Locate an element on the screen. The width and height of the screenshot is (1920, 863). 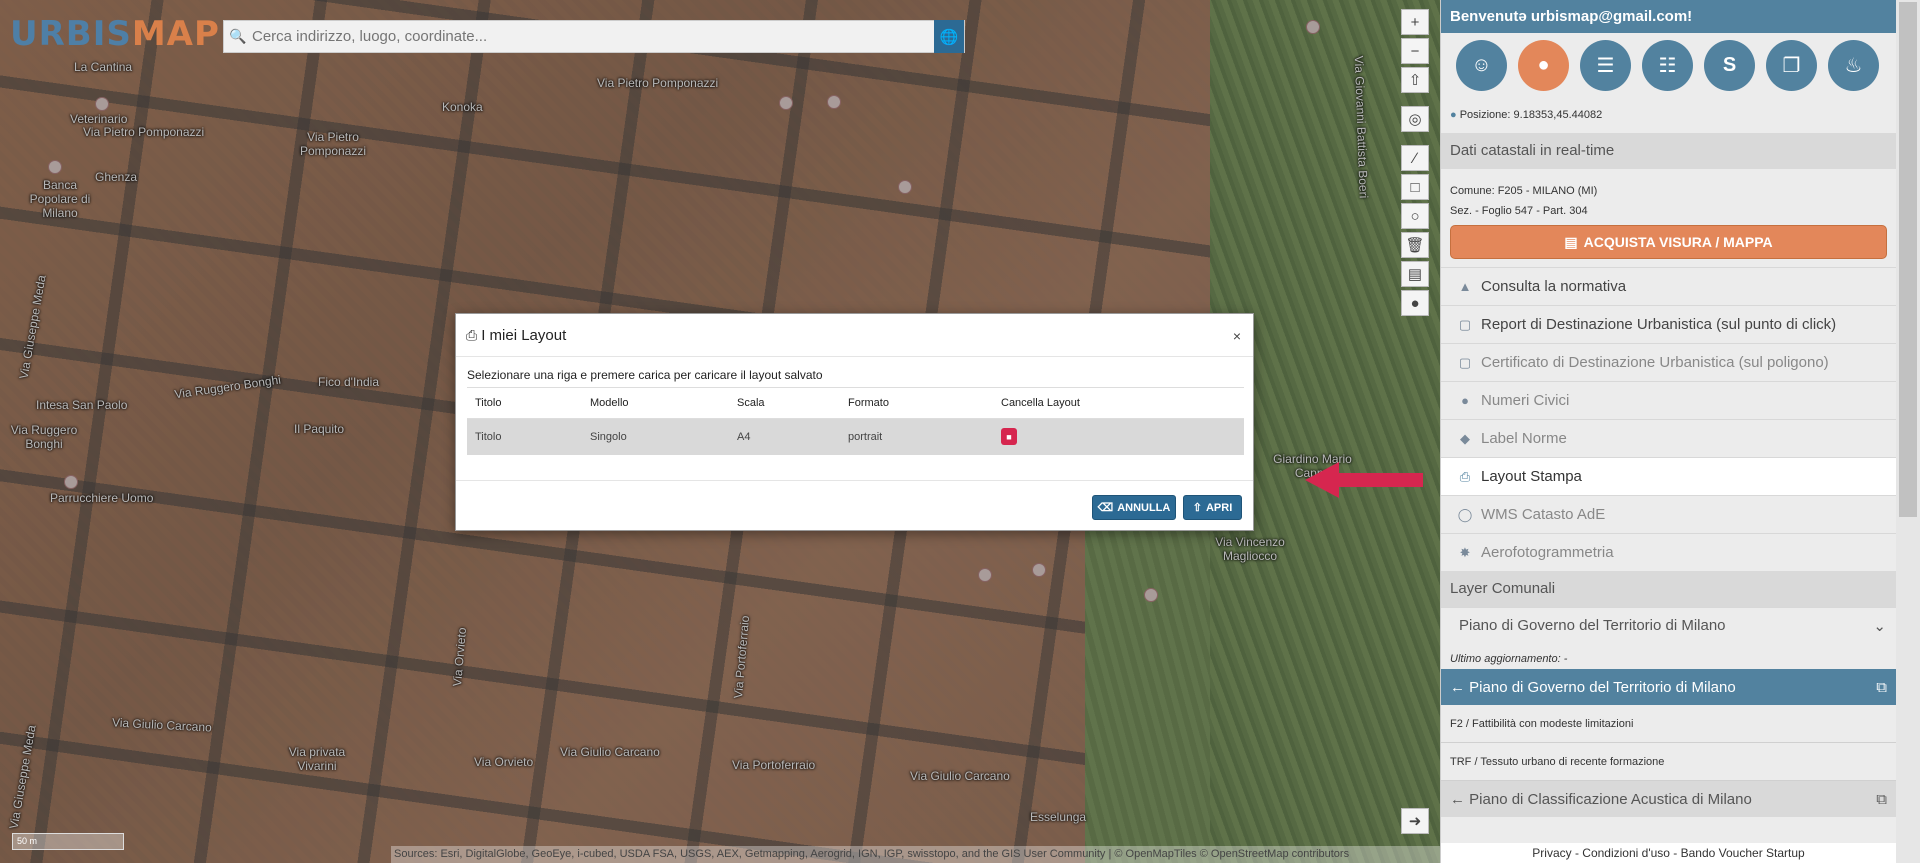
map-scale: 50 m is located at coordinates (68, 841).